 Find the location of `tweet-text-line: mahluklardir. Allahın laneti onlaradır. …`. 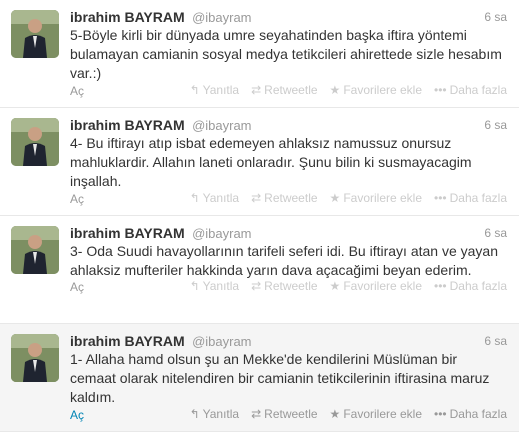

tweet-text-line: mahluklardir. Allahın laneti onlaradır. … is located at coordinates (271, 162).